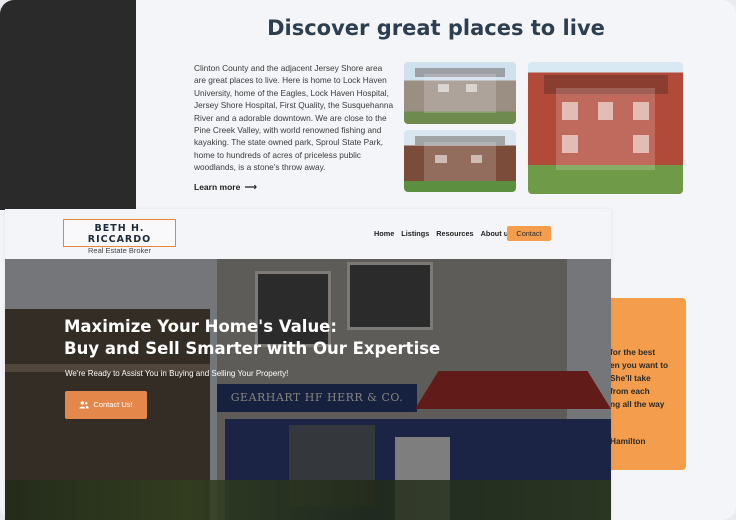 The height and width of the screenshot is (520, 736). I want to click on nav-item-listings: Listings, so click(415, 233).